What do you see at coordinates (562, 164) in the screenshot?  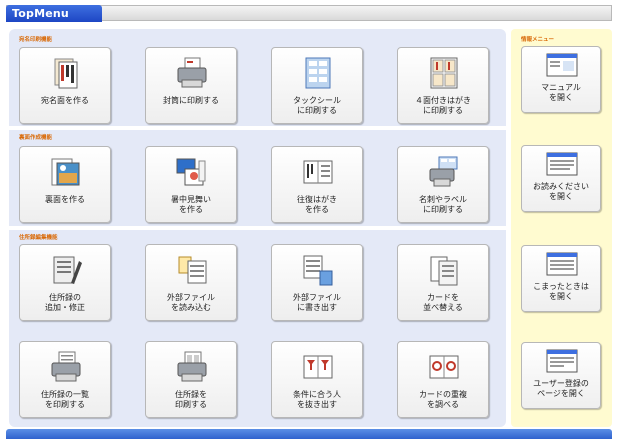 I see `readme-window-icon` at bounding box center [562, 164].